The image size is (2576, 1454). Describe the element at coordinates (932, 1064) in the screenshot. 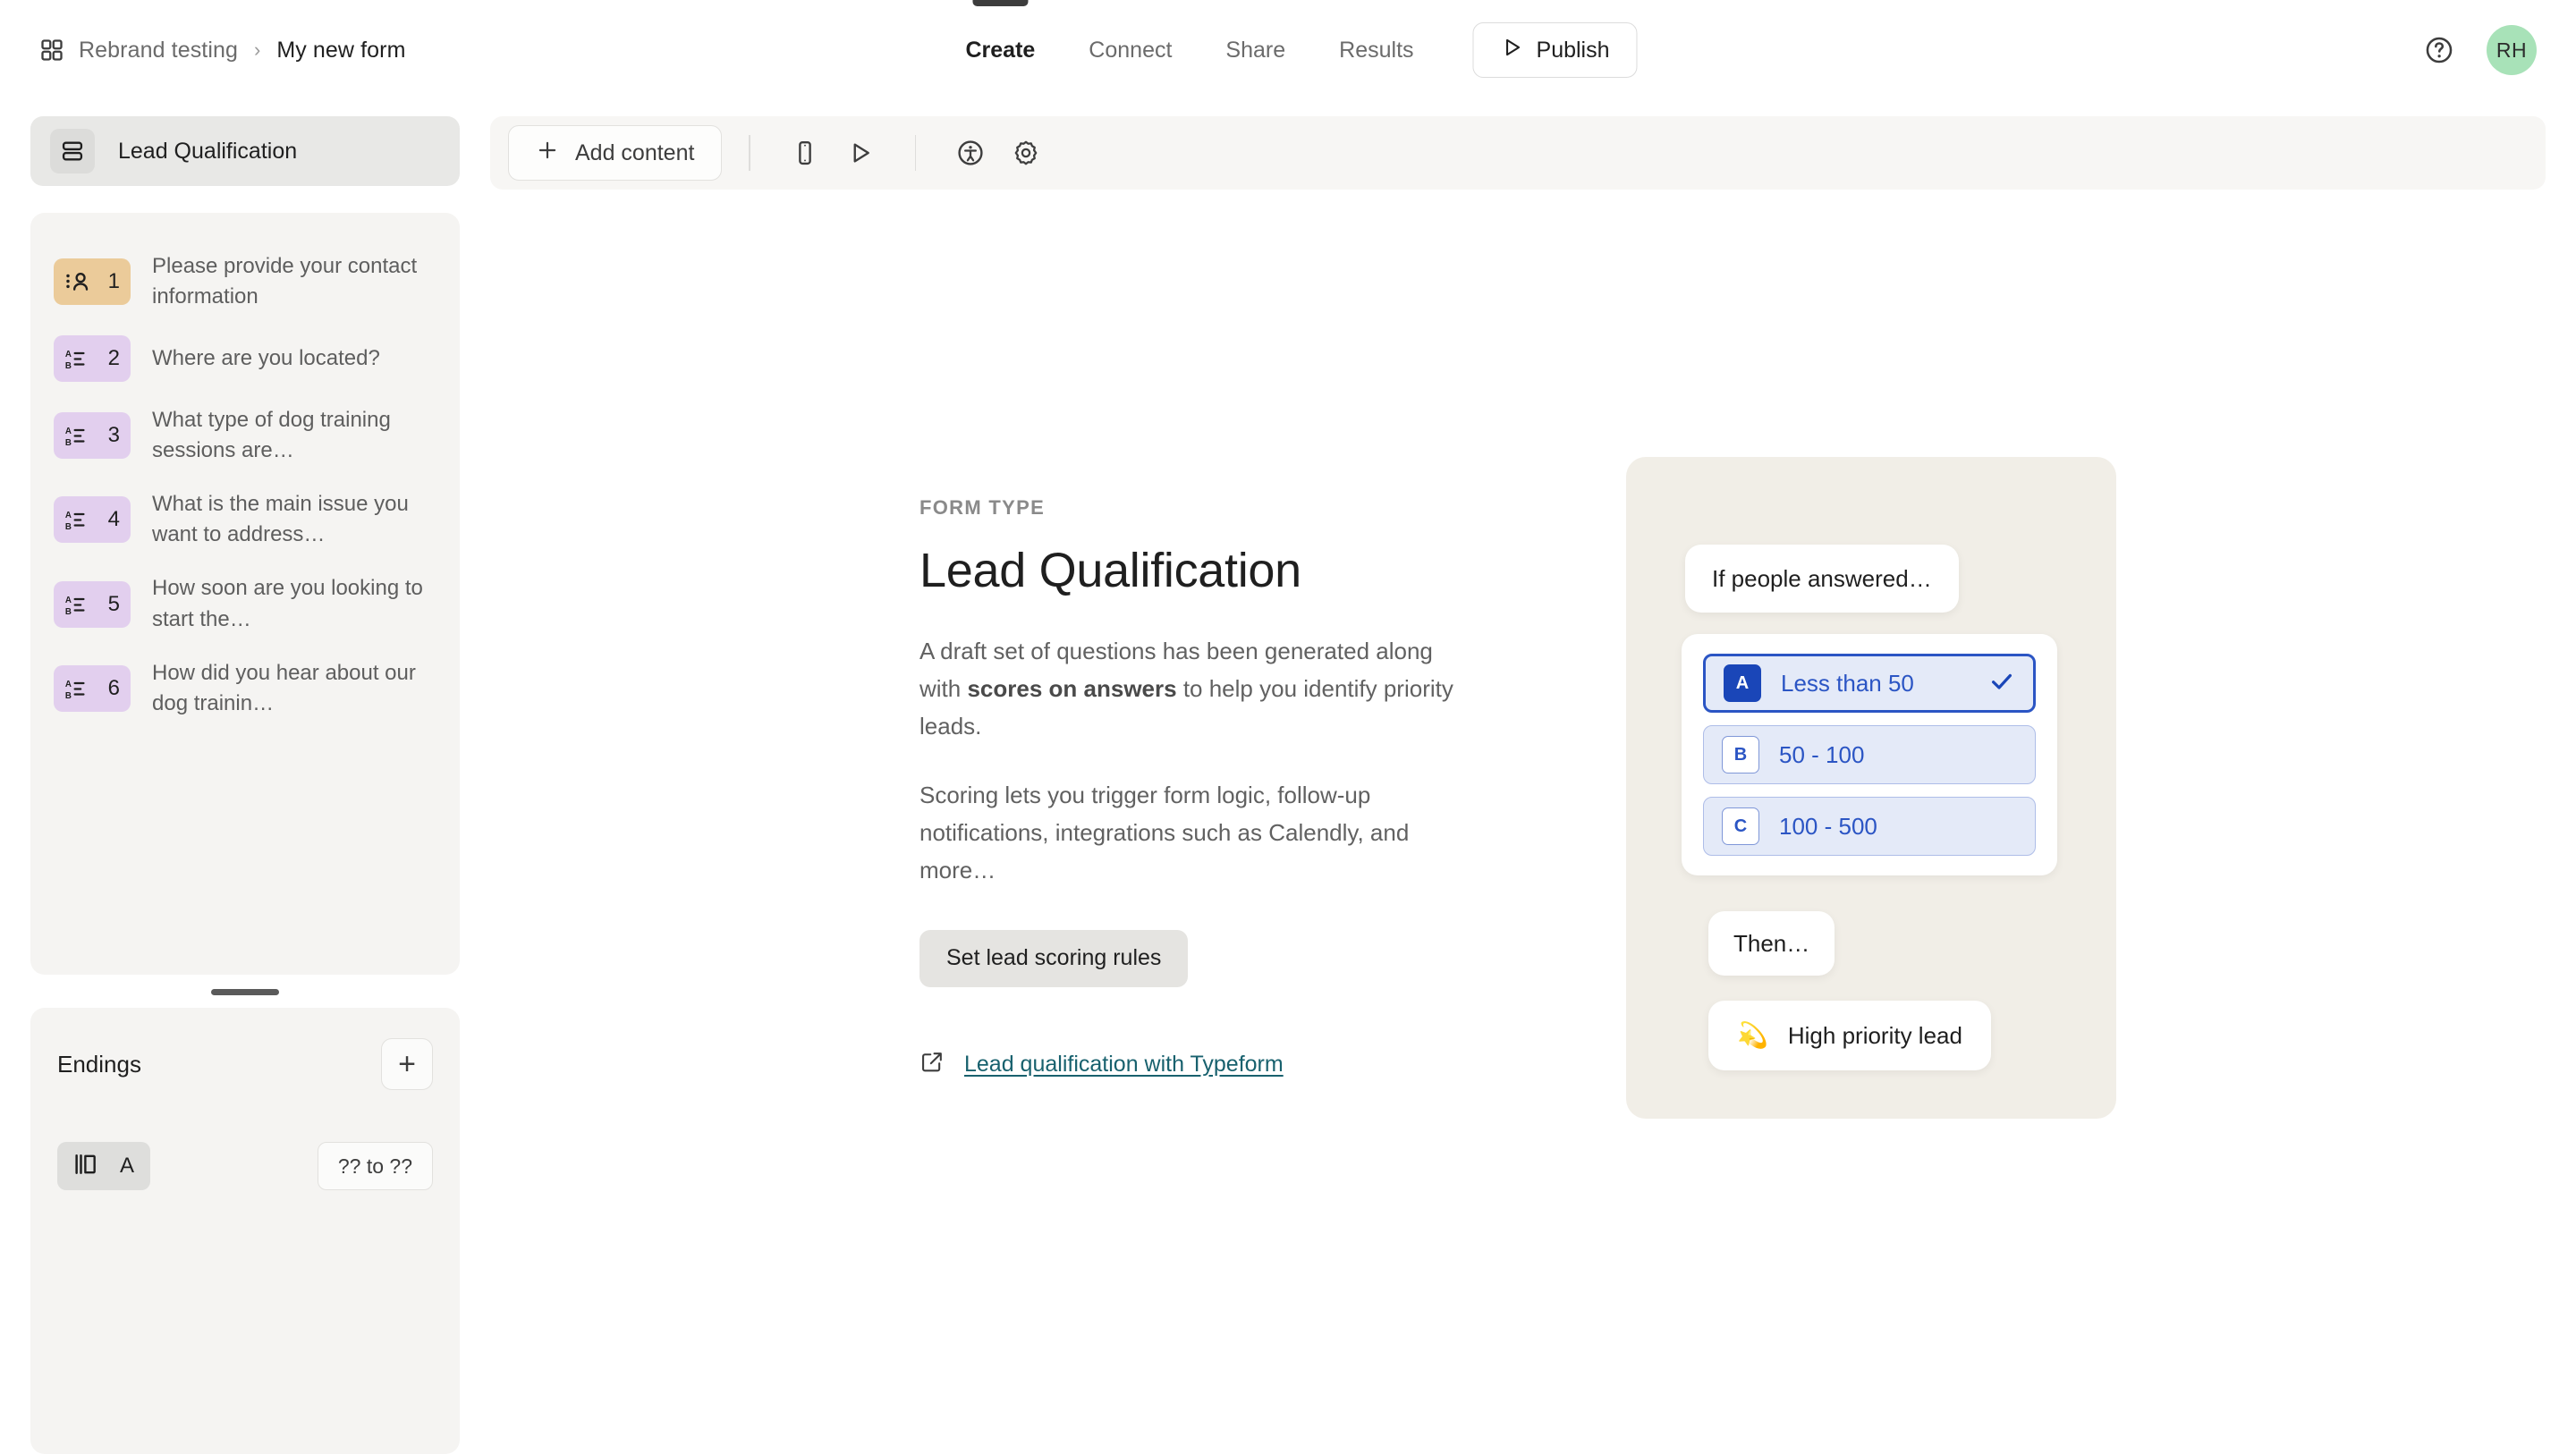

I see `external-link-icon` at that location.